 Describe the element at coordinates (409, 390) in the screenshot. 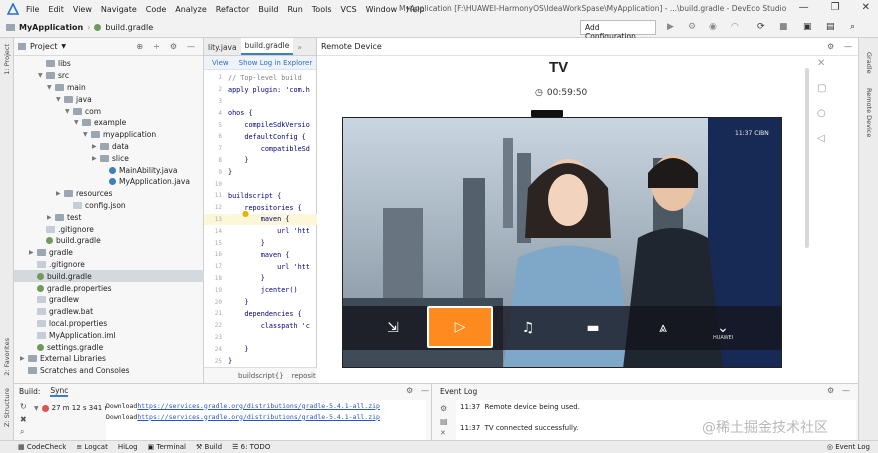

I see `build-gear-icon: ⚙` at that location.